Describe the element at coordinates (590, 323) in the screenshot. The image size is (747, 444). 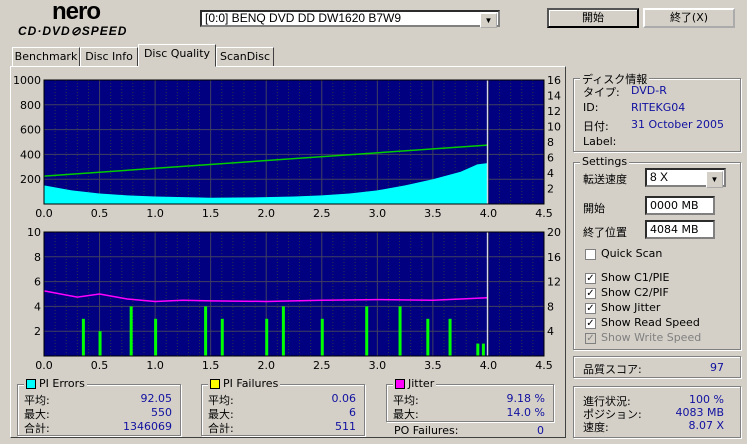
I see `show-read-speed-checkbox: ✓` at that location.